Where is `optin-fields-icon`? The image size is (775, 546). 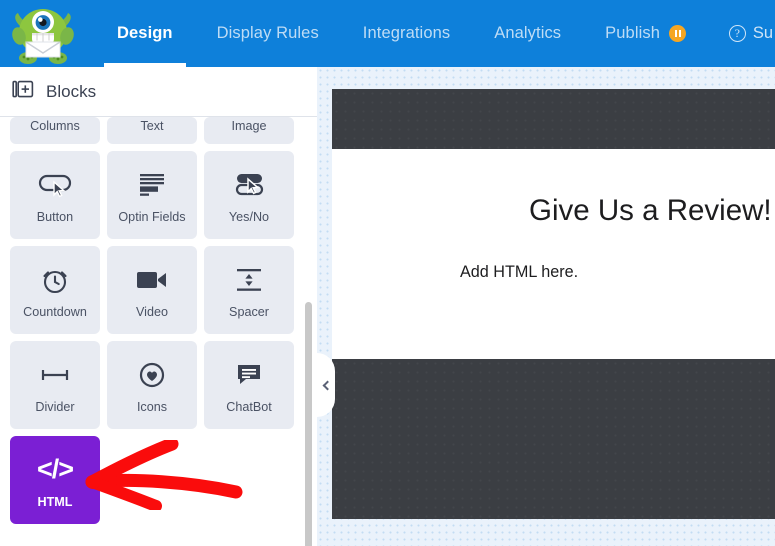 optin-fields-icon is located at coordinates (152, 185).